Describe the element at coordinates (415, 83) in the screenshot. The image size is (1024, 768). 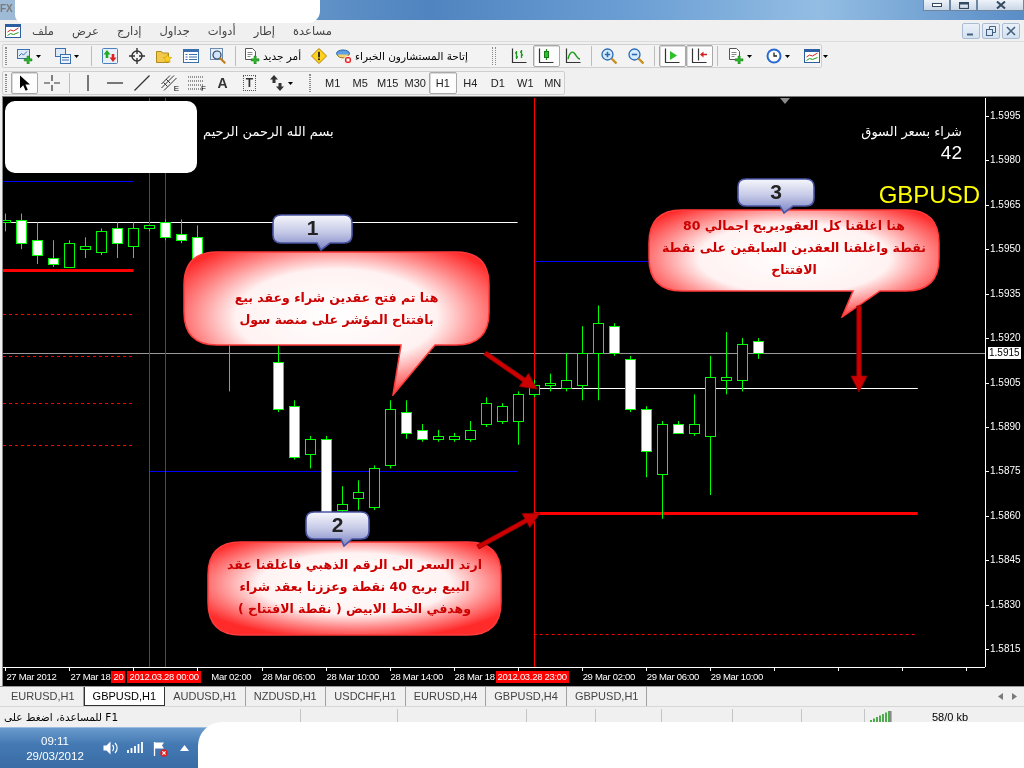
I see `timeframe-button: M30` at that location.